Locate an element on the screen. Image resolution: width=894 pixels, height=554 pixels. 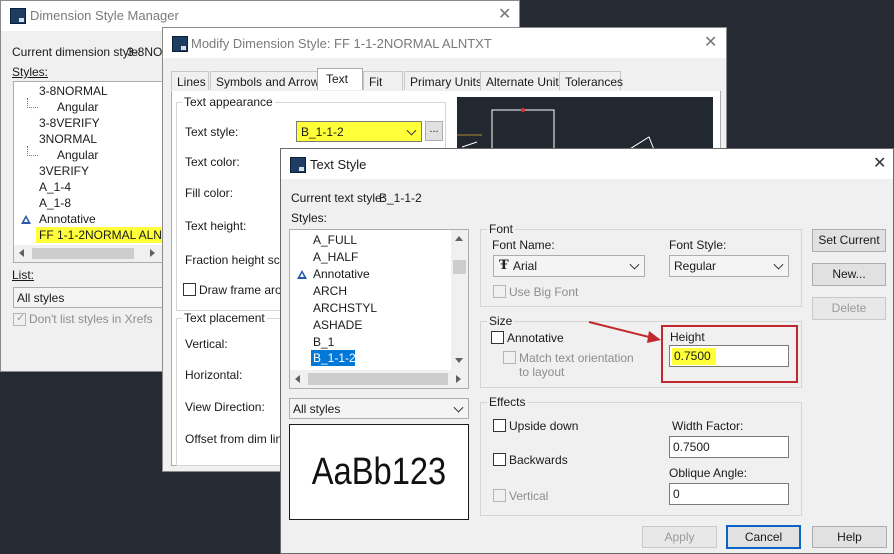
tab-symbols-and-arrows: Symbols and Arrows is located at coordinates (267, 80).